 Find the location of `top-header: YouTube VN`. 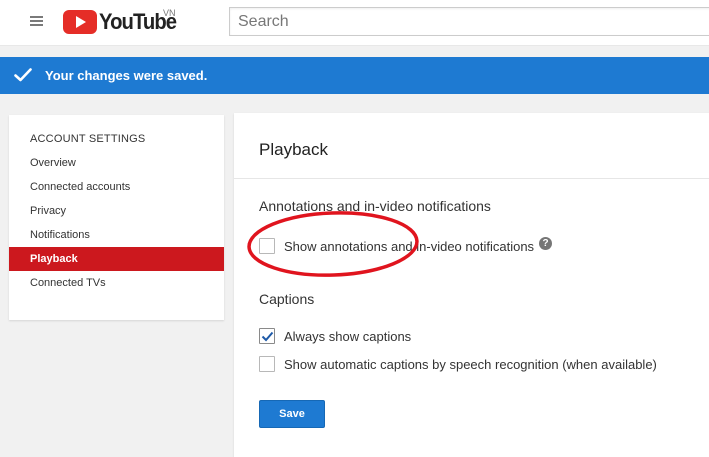

top-header: YouTube VN is located at coordinates (354, 23).